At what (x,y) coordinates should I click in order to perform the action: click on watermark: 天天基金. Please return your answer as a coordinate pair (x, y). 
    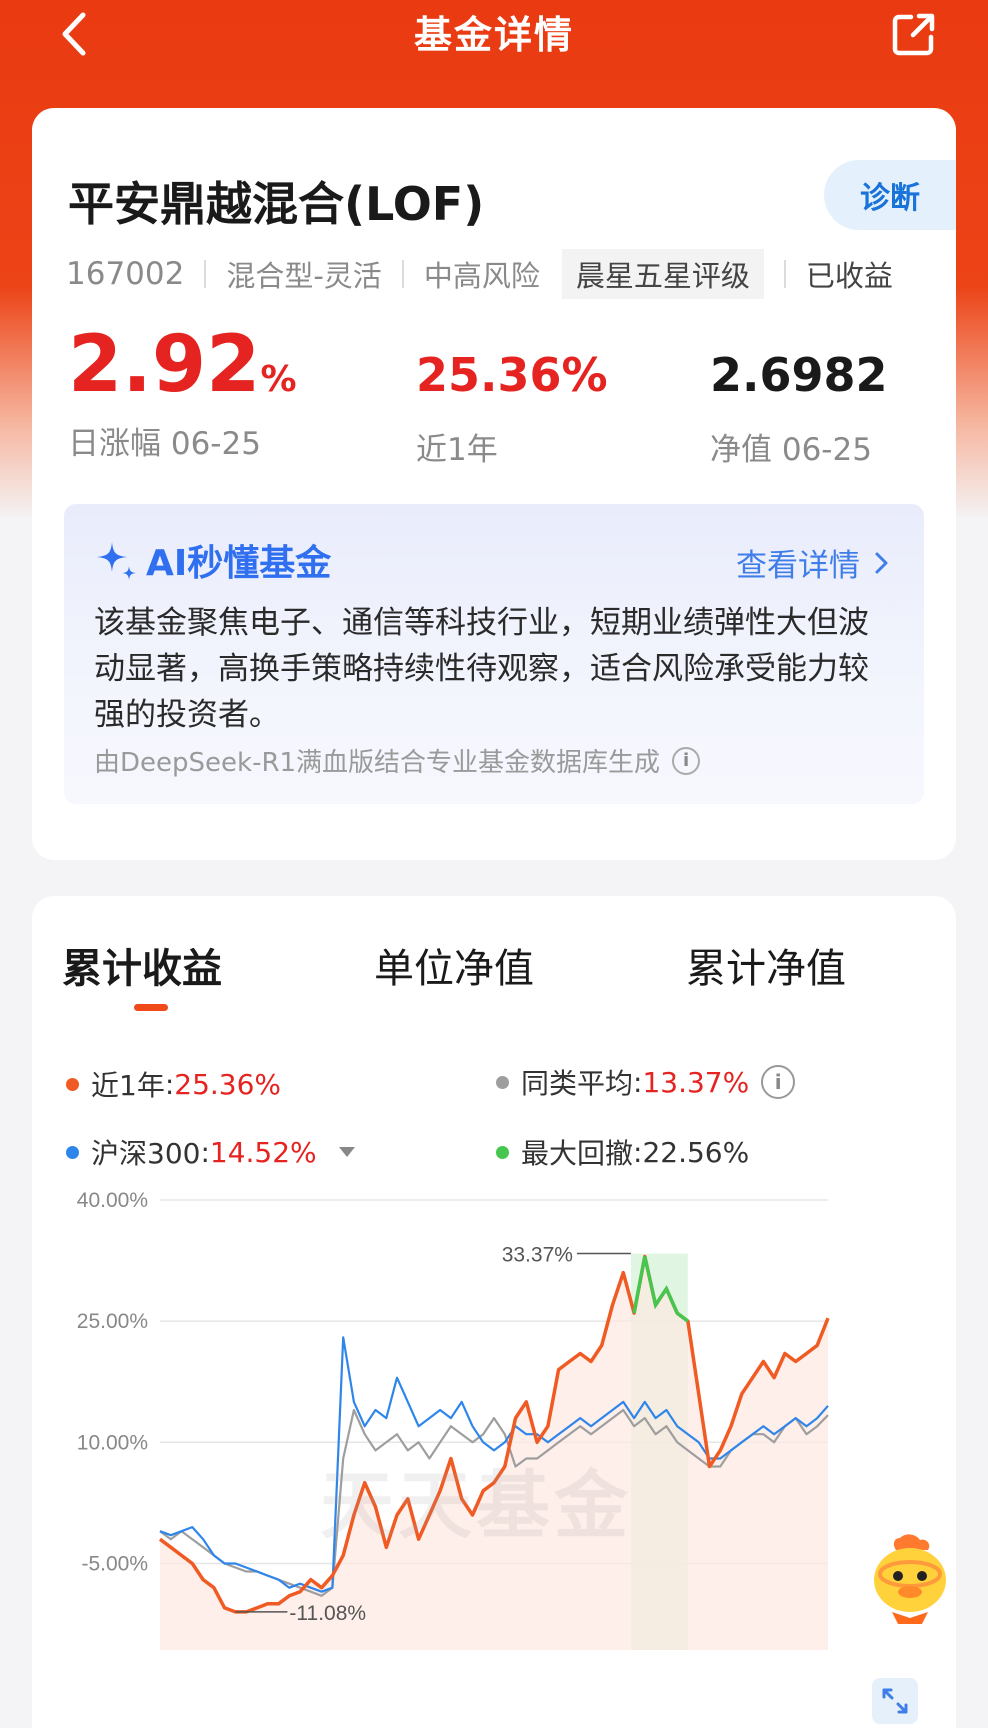
    Looking at the image, I should click on (476, 1506).